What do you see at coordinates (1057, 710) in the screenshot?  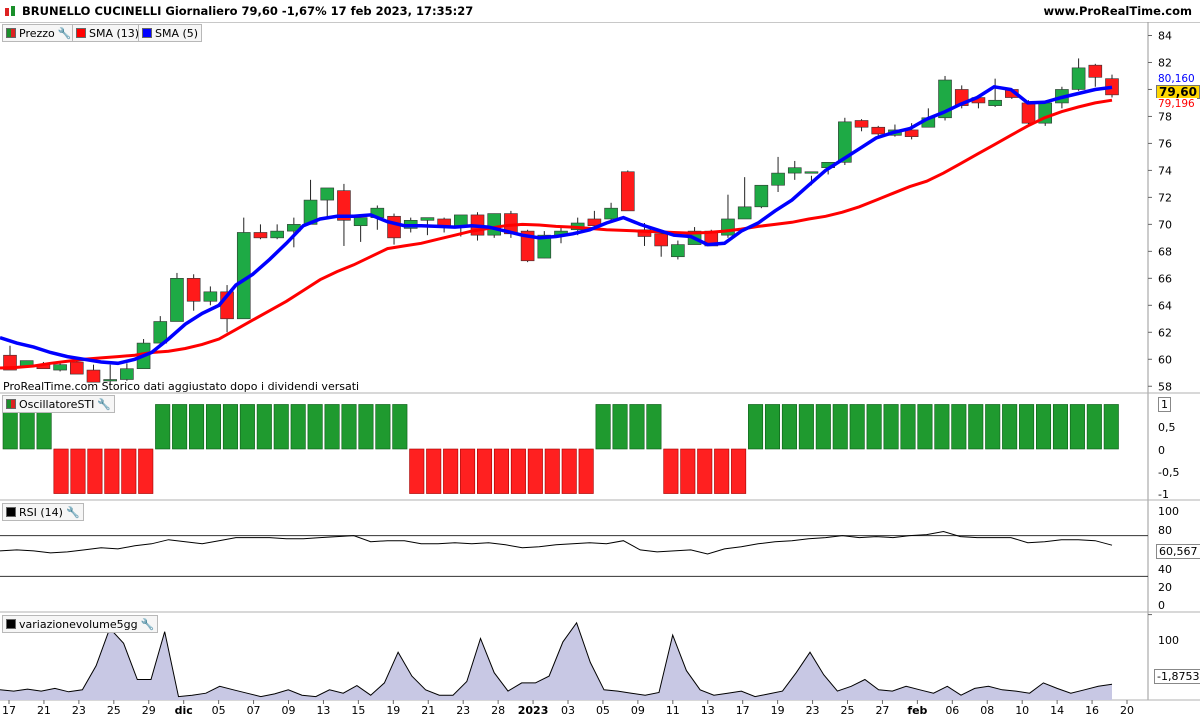 I see `date-tick-label: 14` at bounding box center [1057, 710].